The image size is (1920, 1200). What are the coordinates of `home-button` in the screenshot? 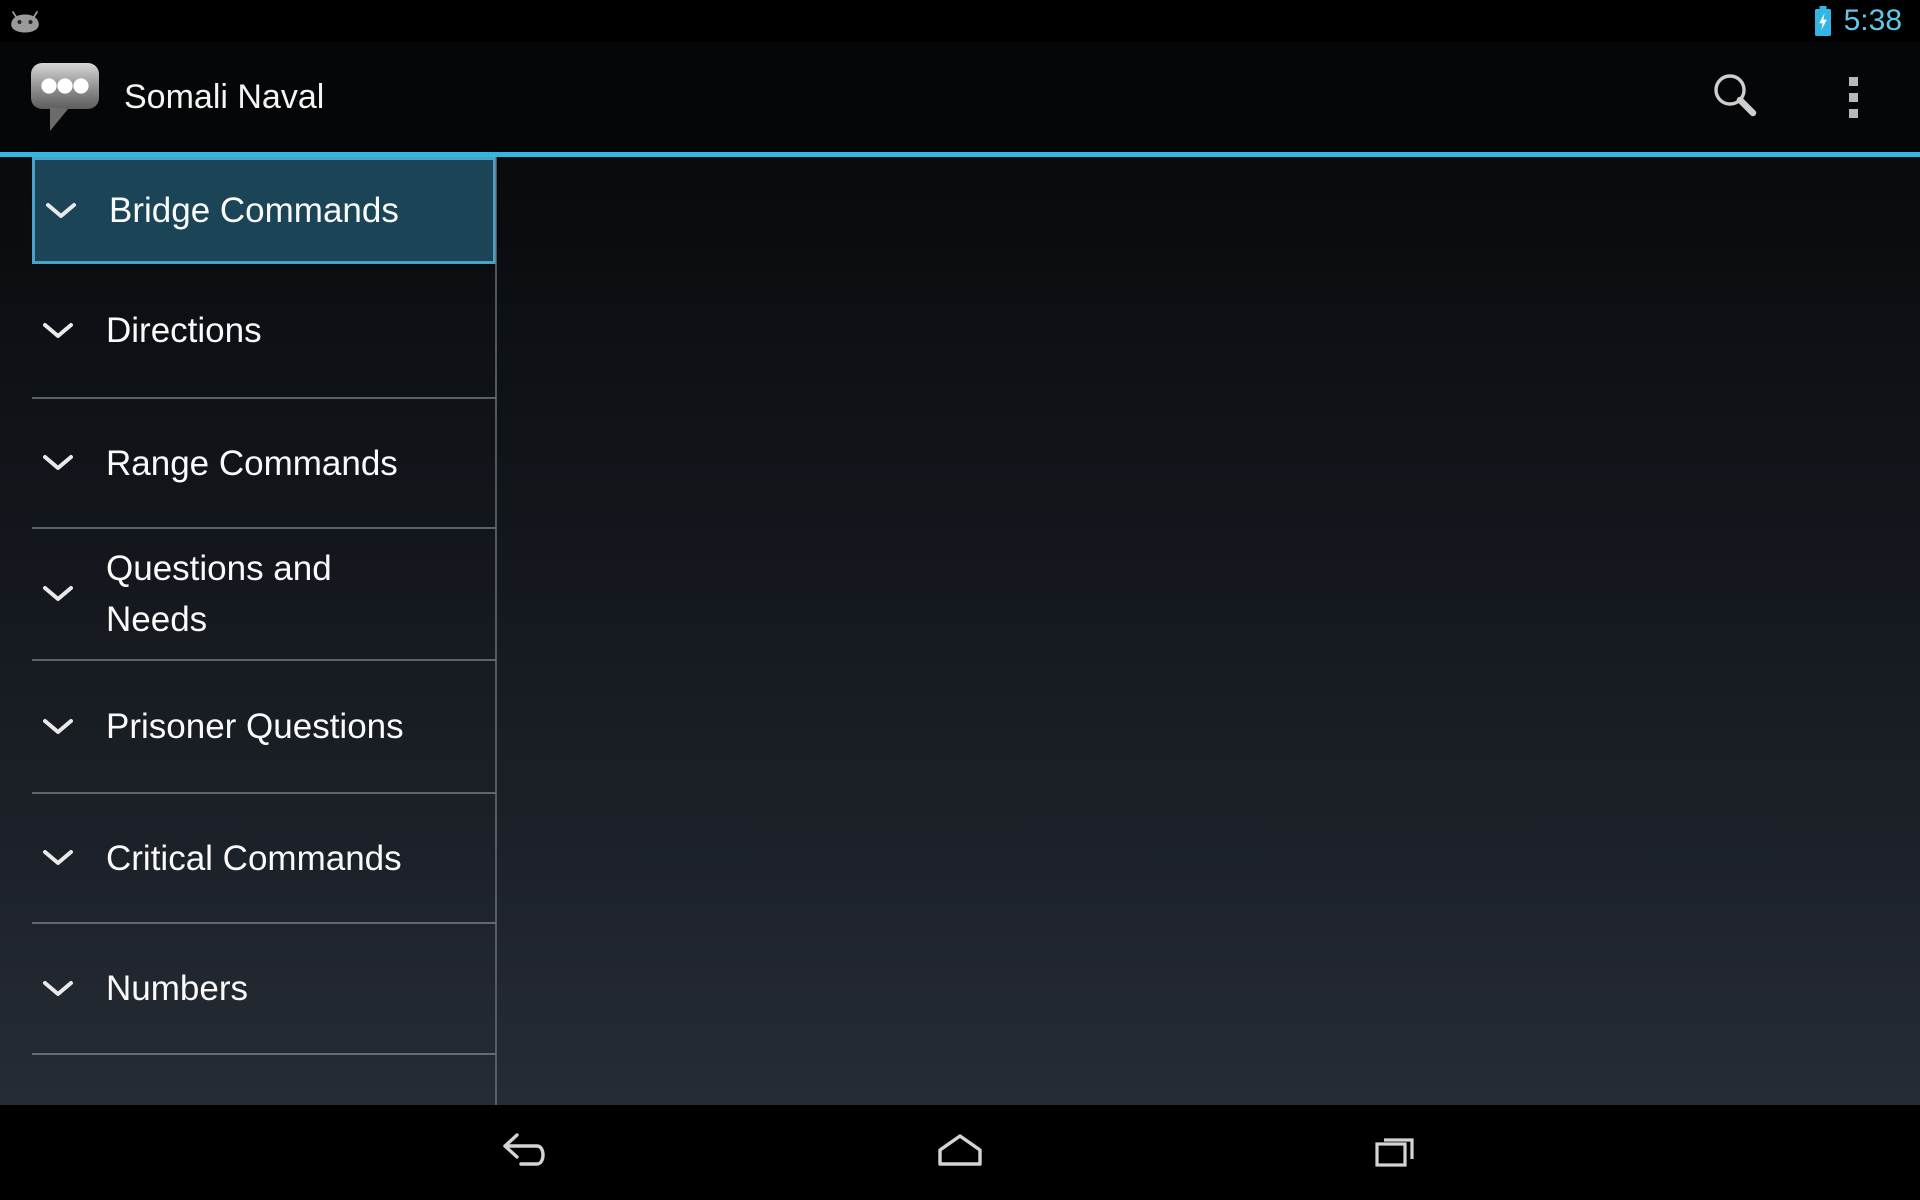 It's located at (960, 1152).